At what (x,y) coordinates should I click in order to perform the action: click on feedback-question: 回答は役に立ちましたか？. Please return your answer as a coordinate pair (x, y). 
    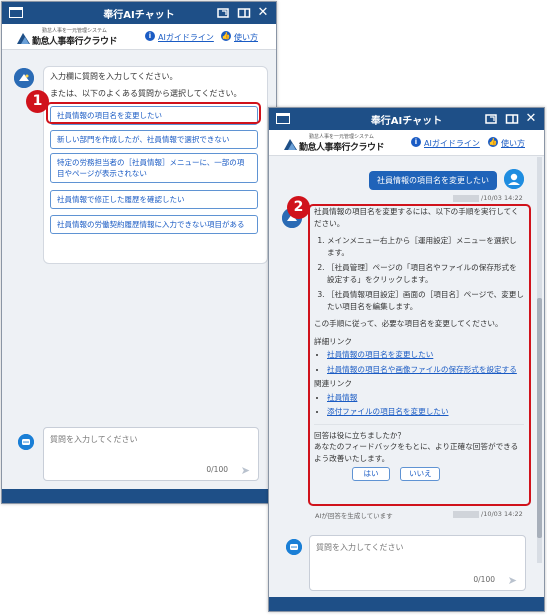
    Looking at the image, I should click on (360, 435).